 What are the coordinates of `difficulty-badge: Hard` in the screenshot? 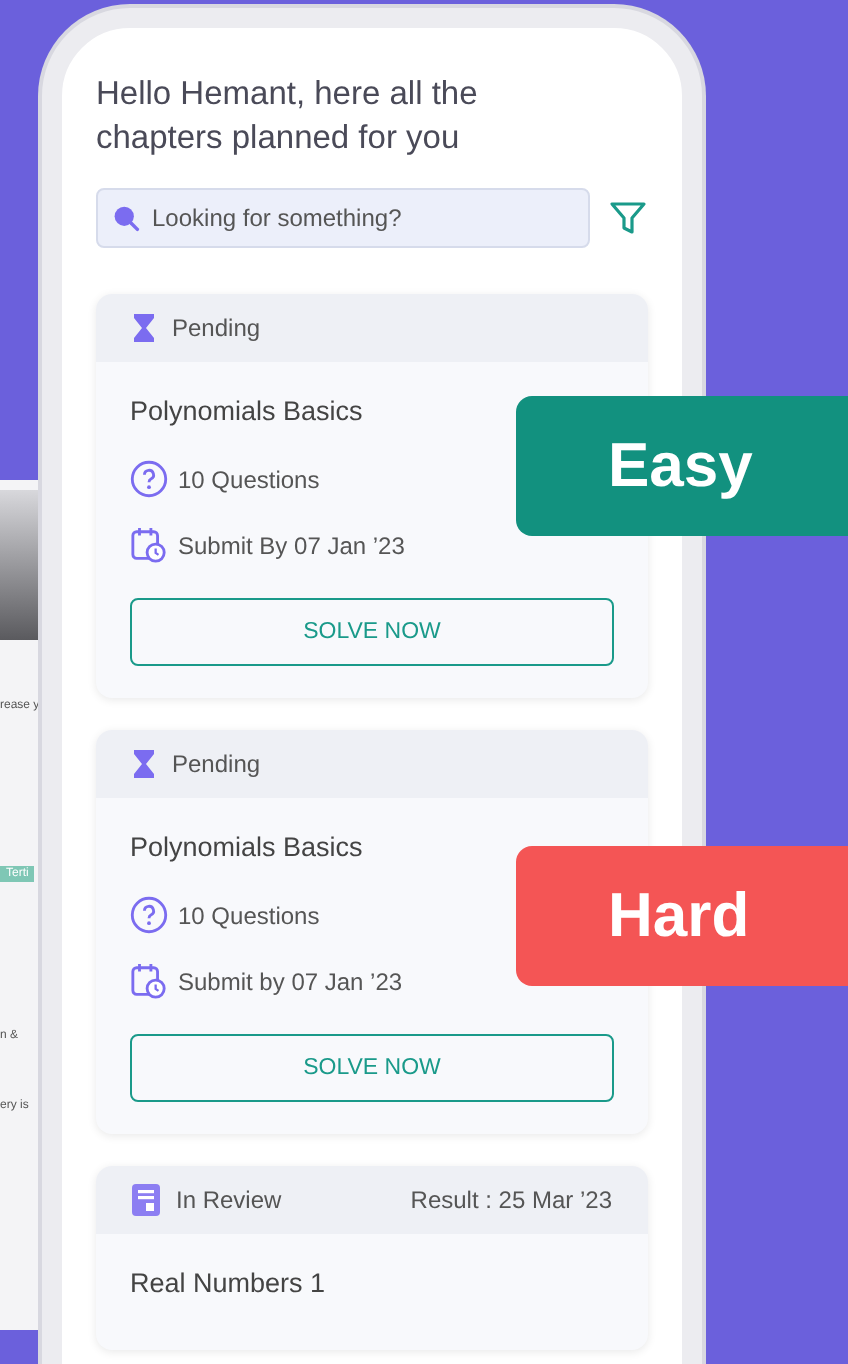 It's located at (682, 916).